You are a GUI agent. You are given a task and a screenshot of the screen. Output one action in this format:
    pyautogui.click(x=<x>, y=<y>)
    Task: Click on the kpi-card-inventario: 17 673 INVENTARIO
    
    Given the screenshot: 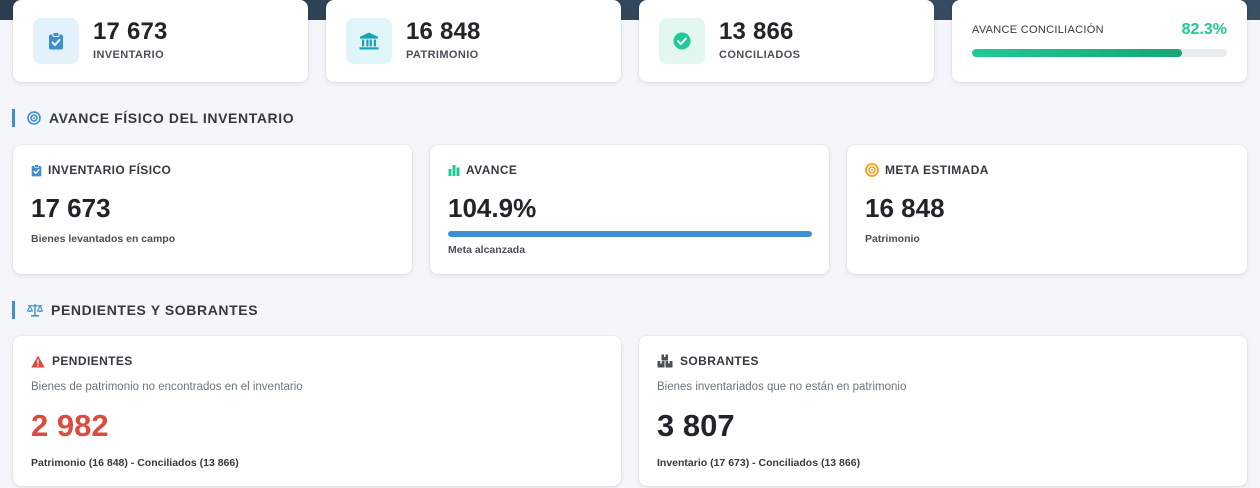 What is the action you would take?
    pyautogui.click(x=160, y=41)
    